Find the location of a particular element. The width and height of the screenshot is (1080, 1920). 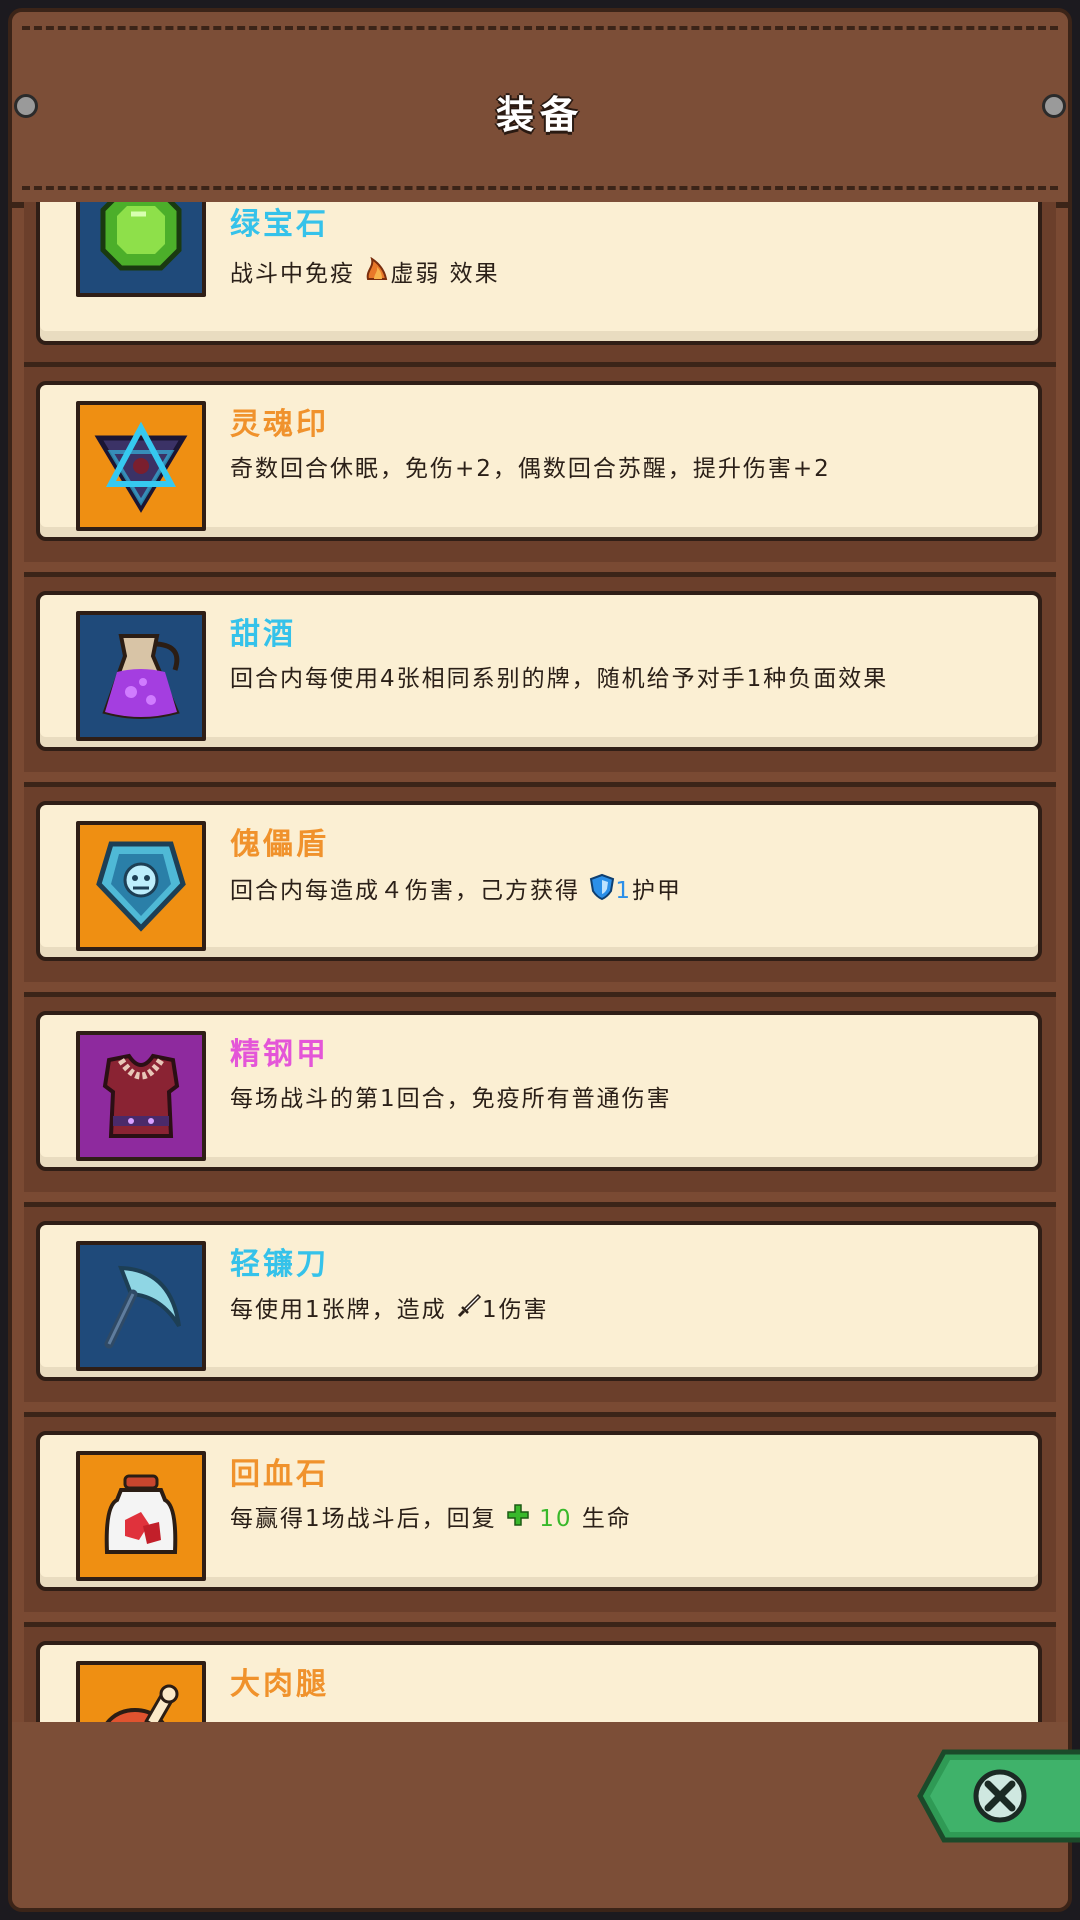

list-item: 大肉腿 is located at coordinates (540, 1672).